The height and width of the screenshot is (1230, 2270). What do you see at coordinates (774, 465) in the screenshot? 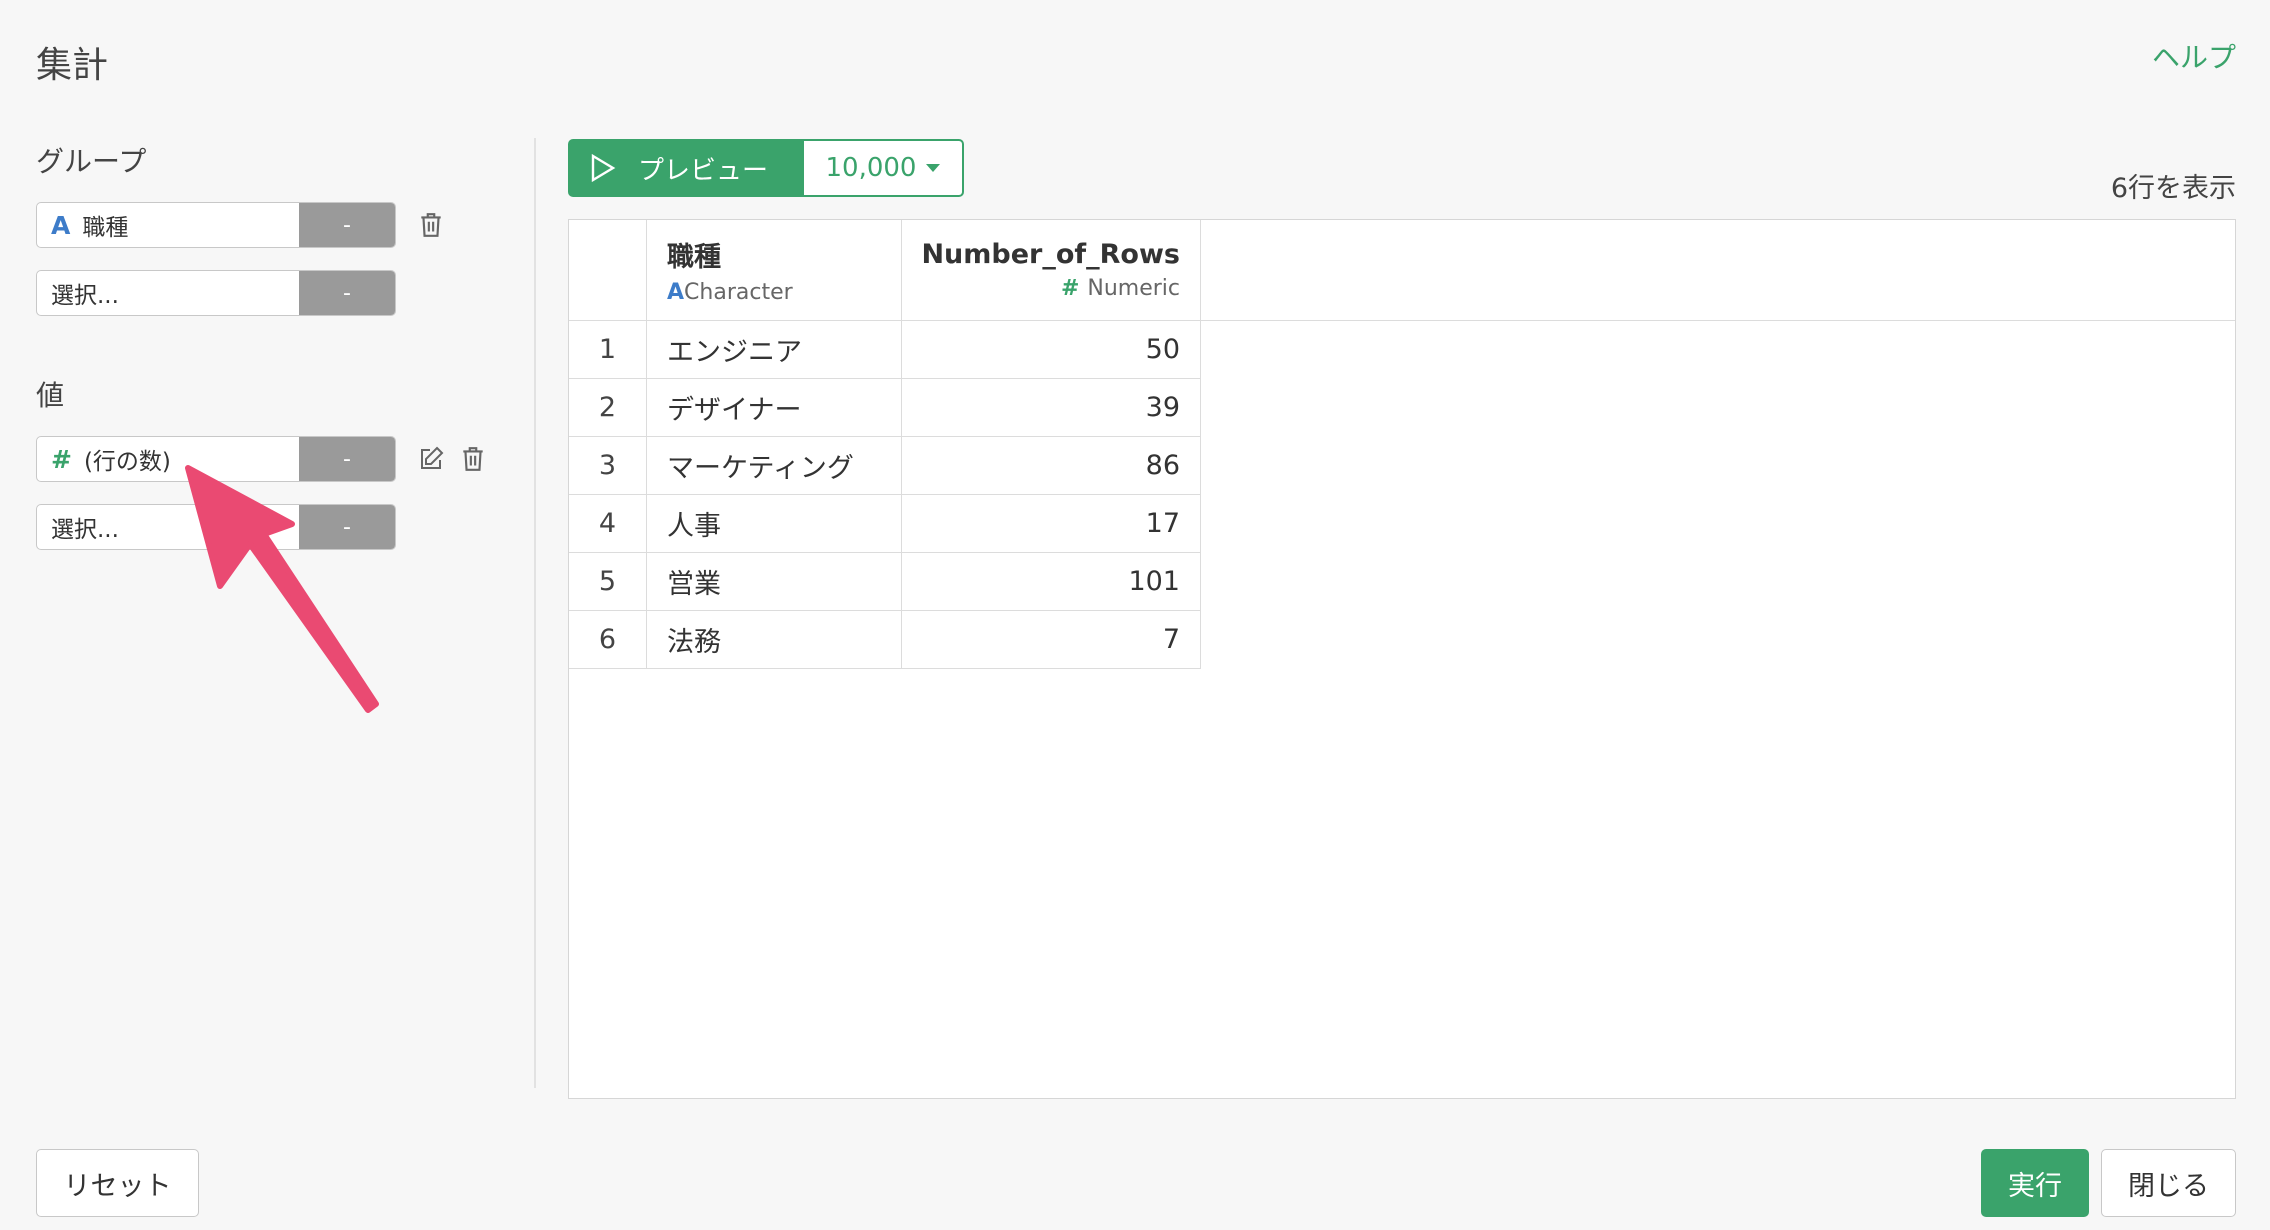
I see `cell-job: マーケティング` at bounding box center [774, 465].